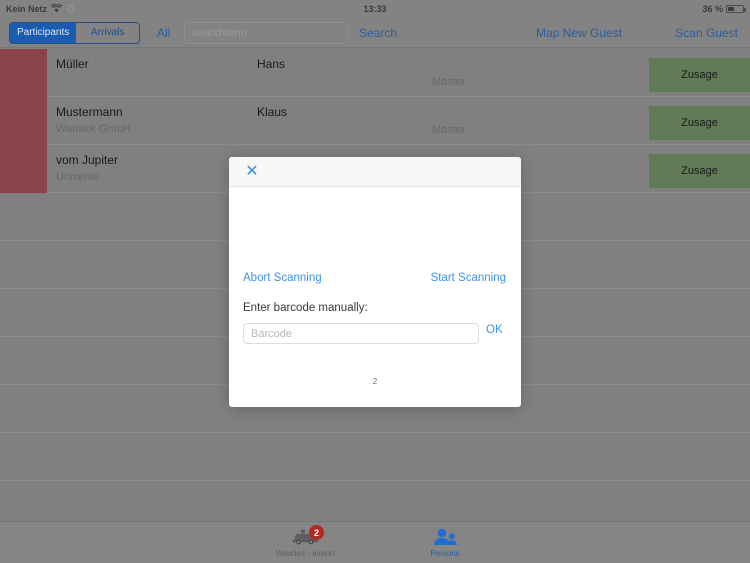 The height and width of the screenshot is (563, 750). What do you see at coordinates (468, 278) in the screenshot?
I see `start-scanning-button: Start Scanning` at bounding box center [468, 278].